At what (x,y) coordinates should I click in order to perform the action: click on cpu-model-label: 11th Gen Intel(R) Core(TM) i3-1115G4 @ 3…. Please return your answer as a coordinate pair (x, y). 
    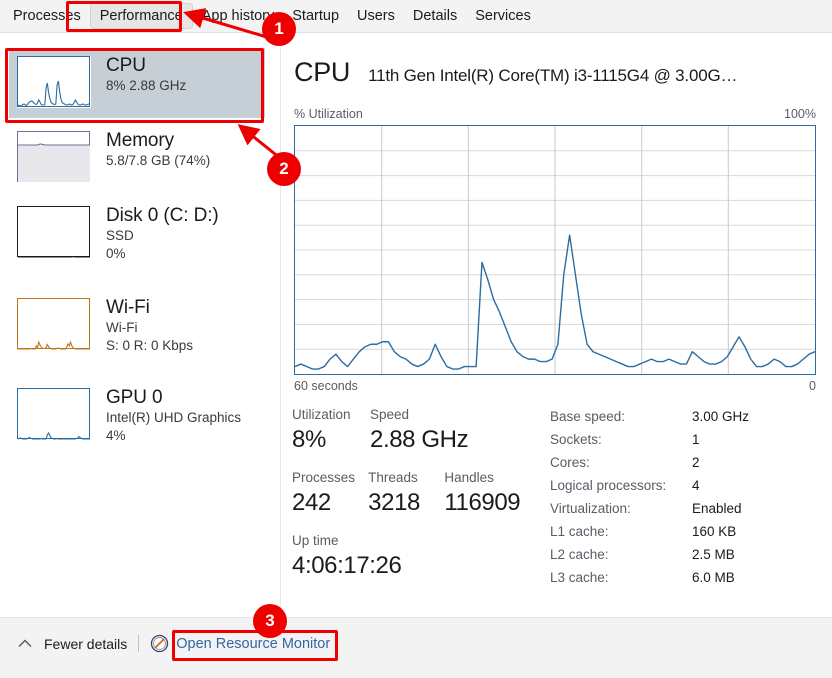
    Looking at the image, I should click on (553, 75).